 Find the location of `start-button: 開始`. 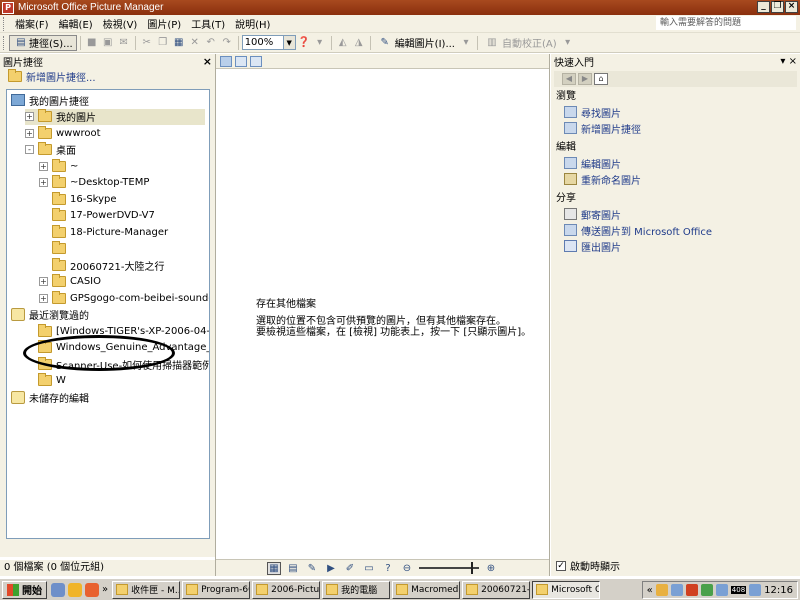

start-button: 開始 is located at coordinates (24, 589).